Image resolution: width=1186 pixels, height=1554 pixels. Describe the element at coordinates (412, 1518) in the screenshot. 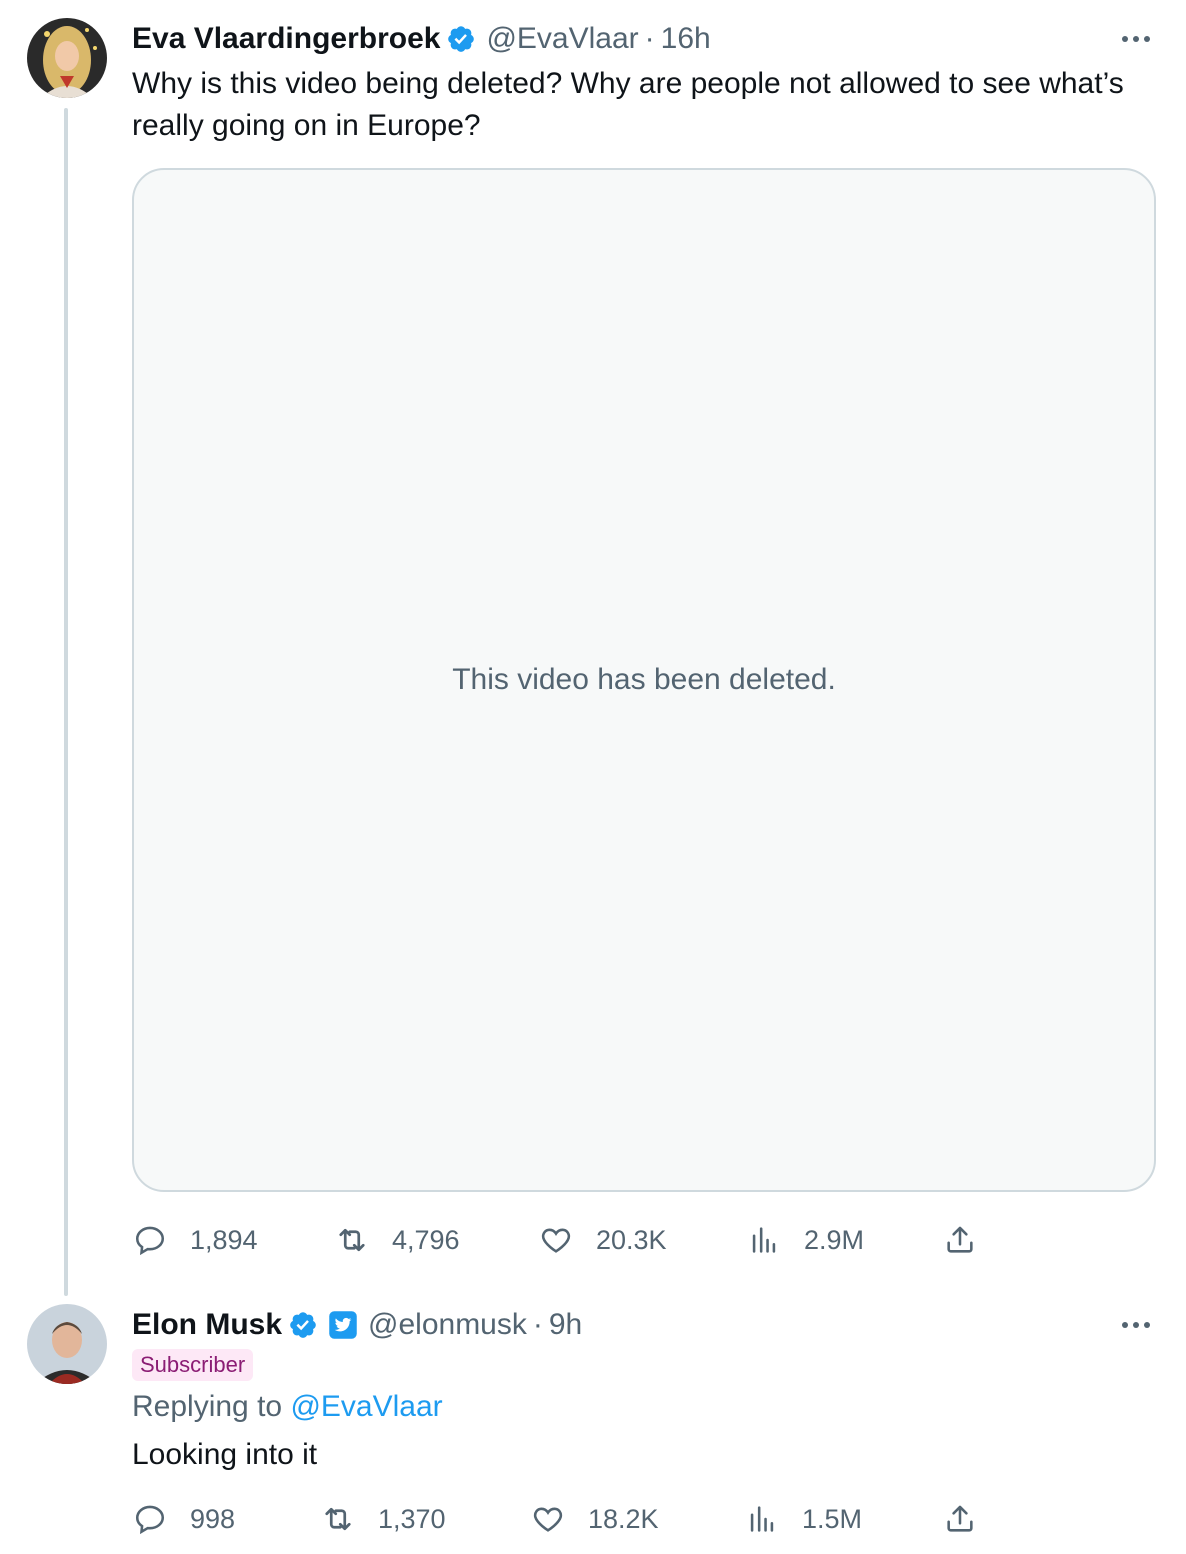

I see `repost-count: 1,370` at that location.